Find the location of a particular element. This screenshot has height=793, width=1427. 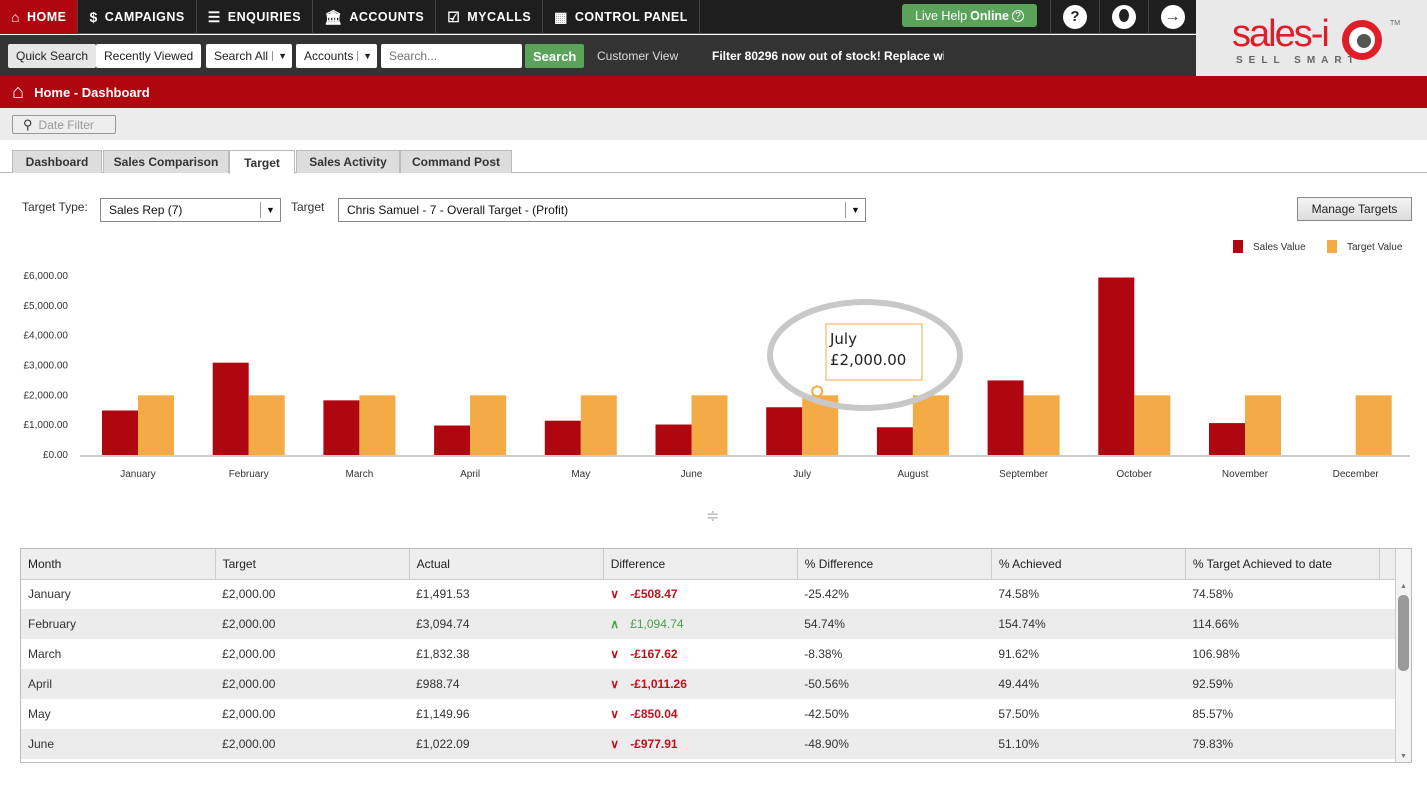

tab-target: Target is located at coordinates (262, 162).